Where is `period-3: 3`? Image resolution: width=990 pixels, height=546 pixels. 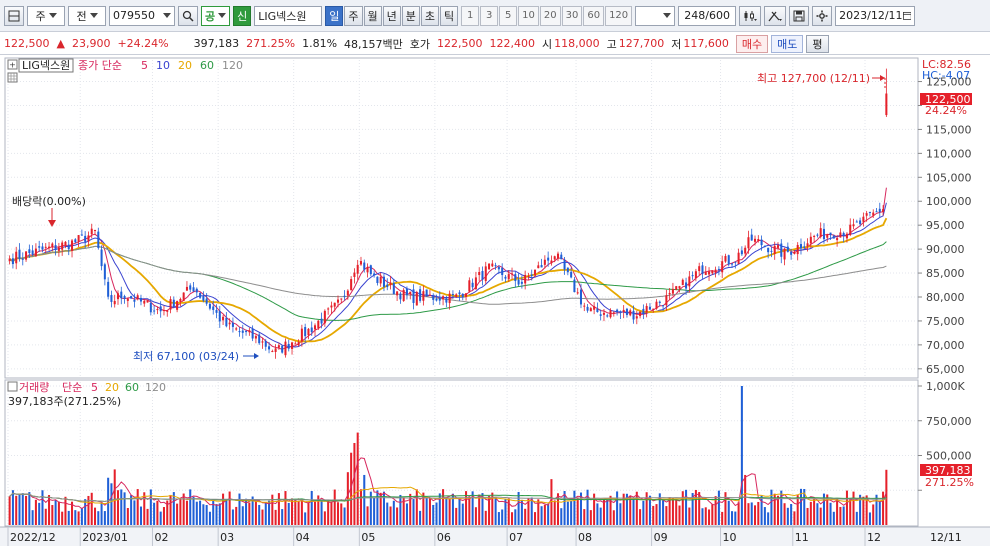
period-3: 3 is located at coordinates (489, 15).